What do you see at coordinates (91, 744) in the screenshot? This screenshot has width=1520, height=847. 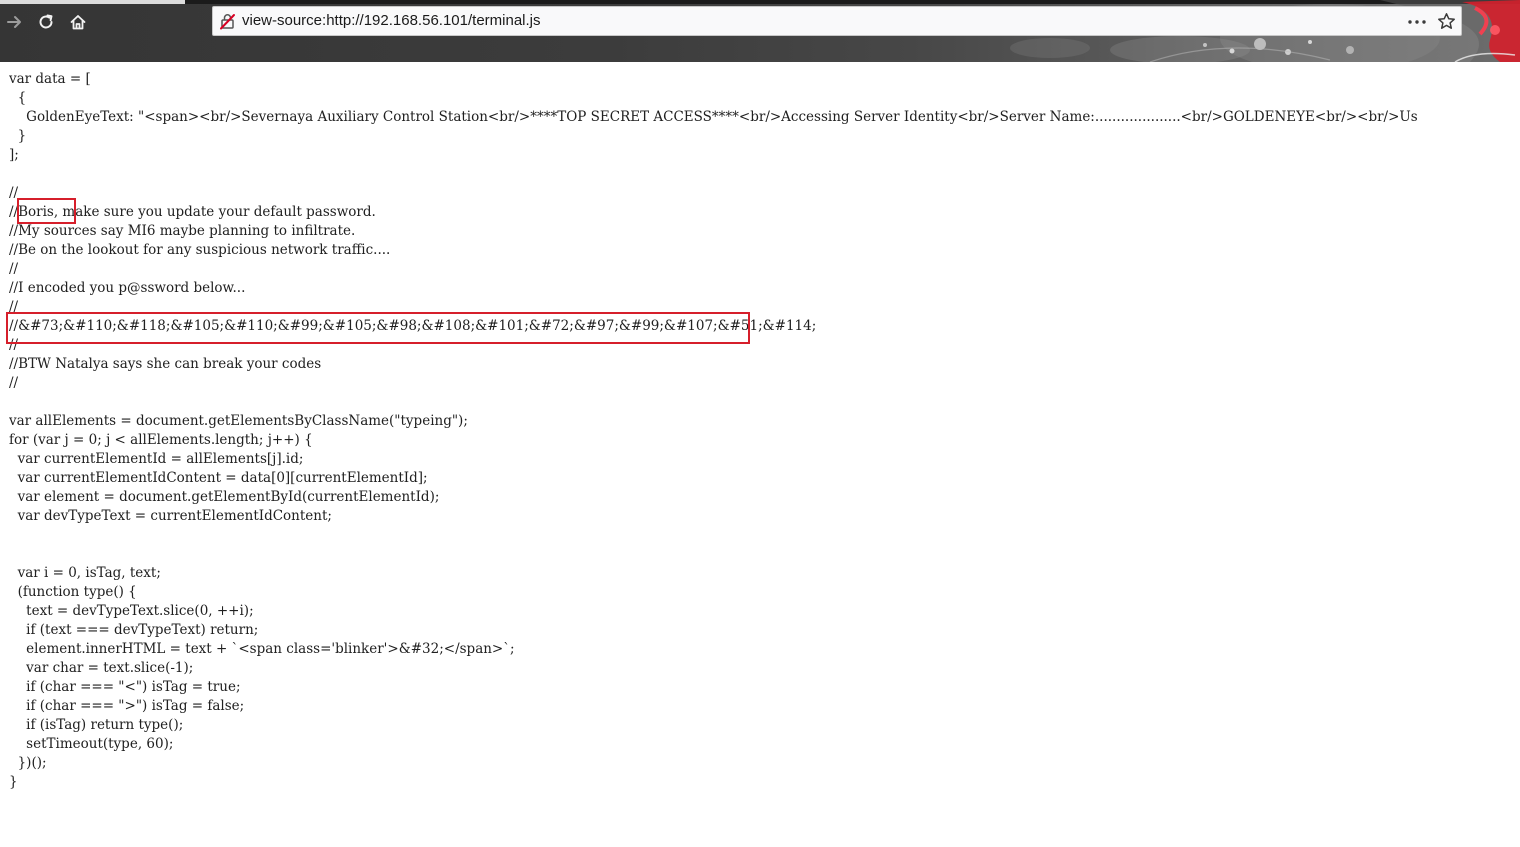 I see `code-line: setTimeout(type, 60);` at bounding box center [91, 744].